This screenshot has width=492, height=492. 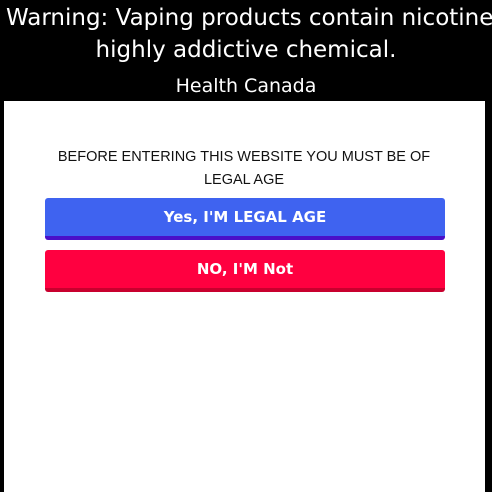 What do you see at coordinates (245, 219) in the screenshot?
I see `legal-age-yes-button: Yes, I'M LEGAL AGE` at bounding box center [245, 219].